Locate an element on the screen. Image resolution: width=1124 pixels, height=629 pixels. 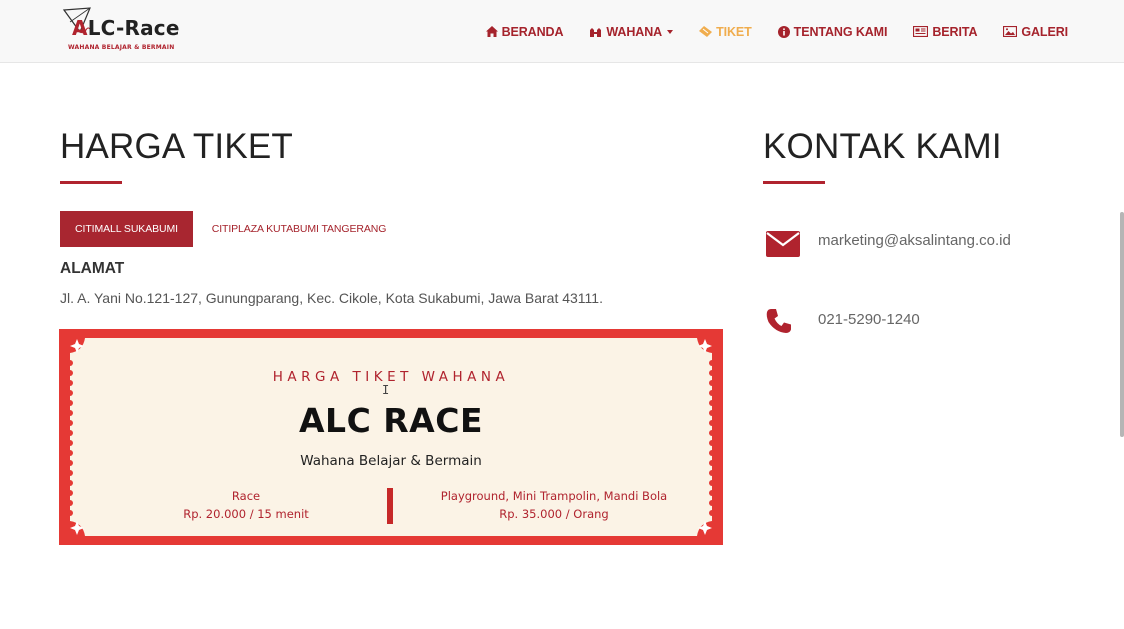
nav-label: TIKET is located at coordinates (734, 31).